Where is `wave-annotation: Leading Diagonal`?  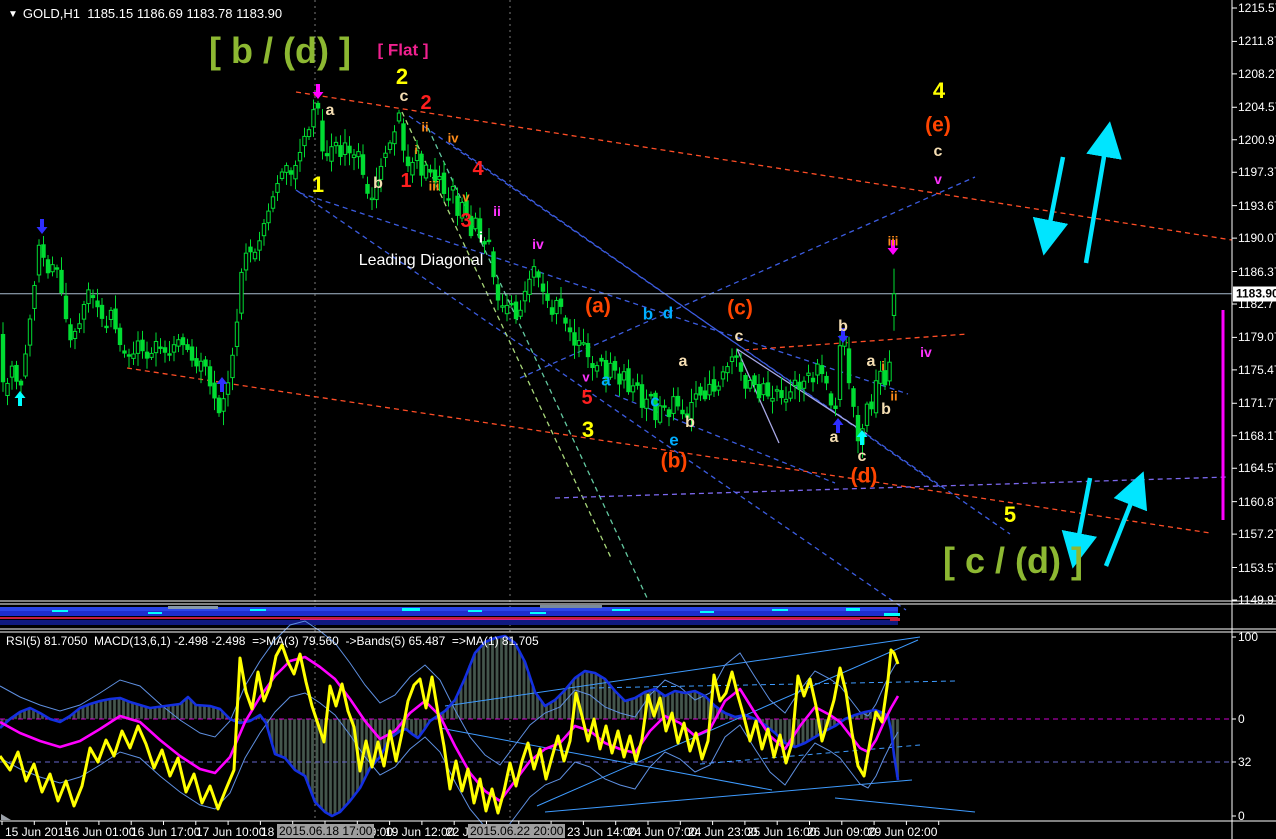 wave-annotation: Leading Diagonal is located at coordinates (421, 261).